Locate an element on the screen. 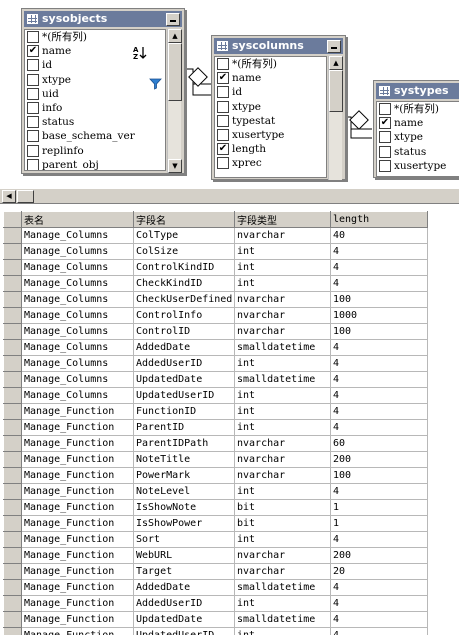  table-row: Manage_Columns ColType nvarchar 40 is located at coordinates (215, 235).